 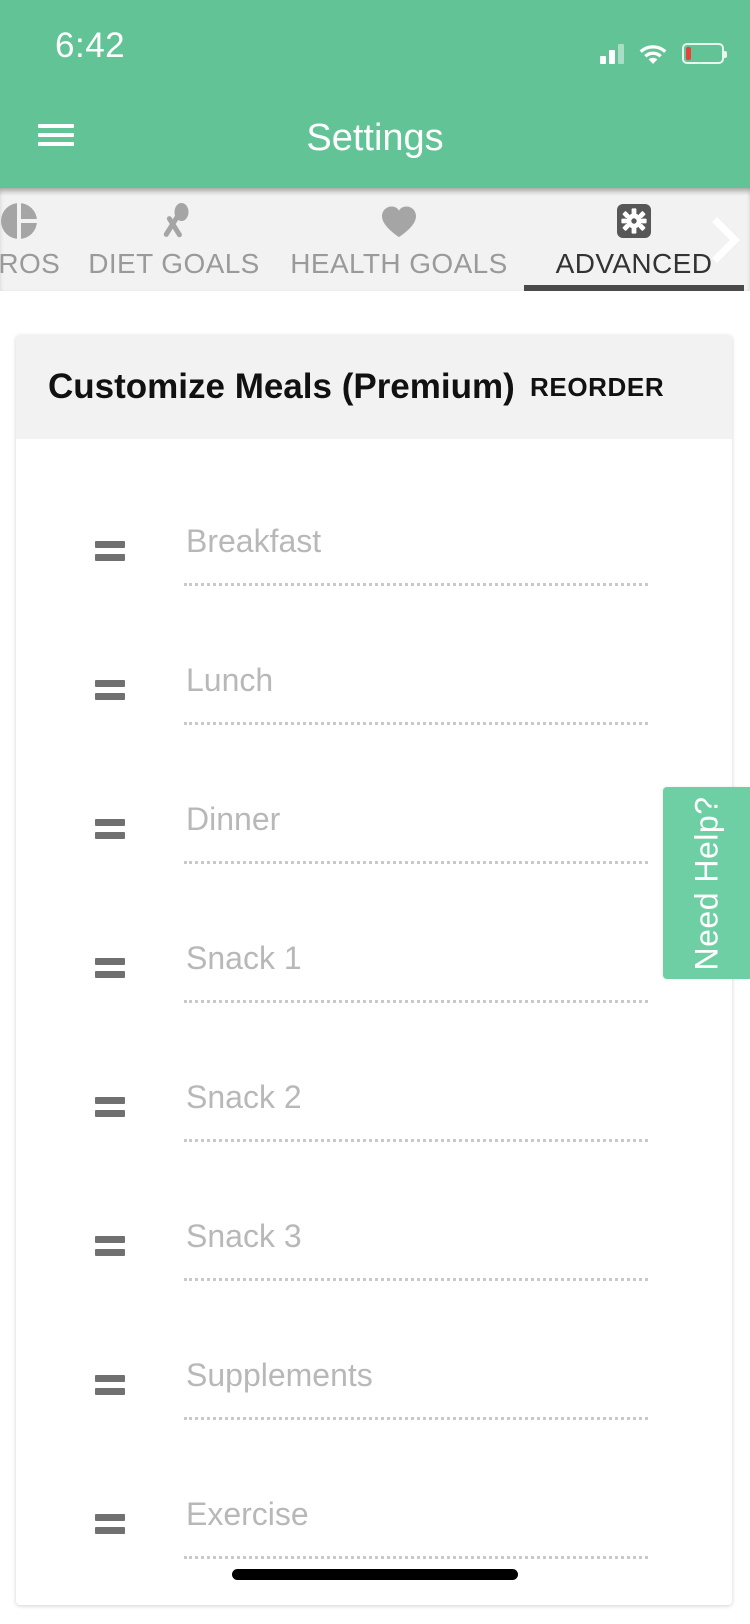 I want to click on signal-bars-icon, so click(x=612, y=53).